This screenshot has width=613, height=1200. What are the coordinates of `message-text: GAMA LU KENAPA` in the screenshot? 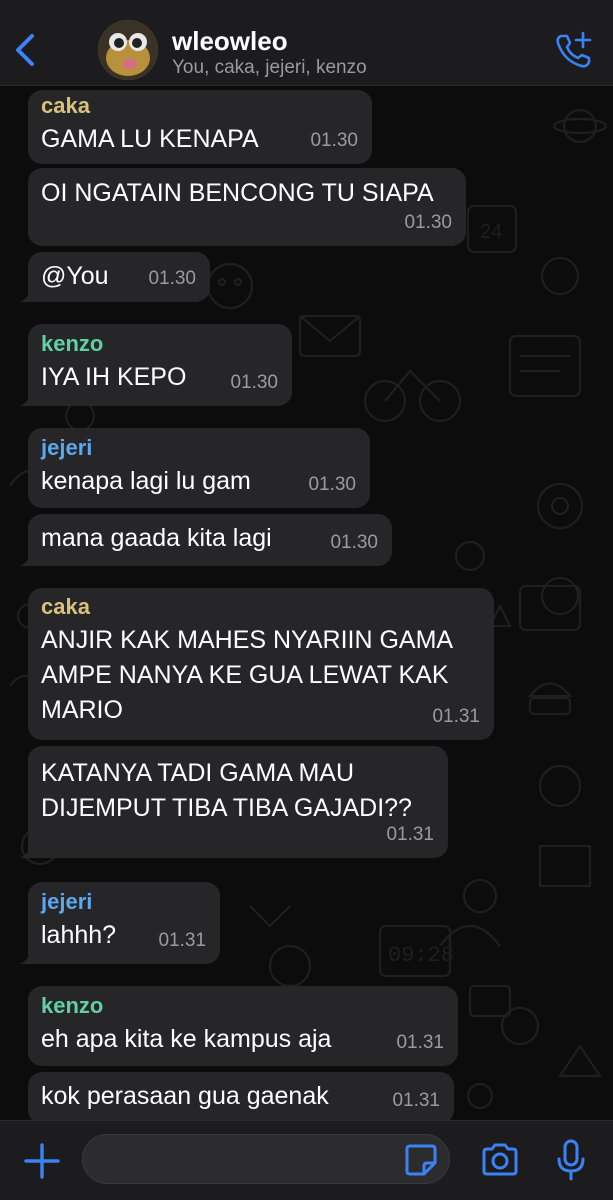 It's located at (150, 139).